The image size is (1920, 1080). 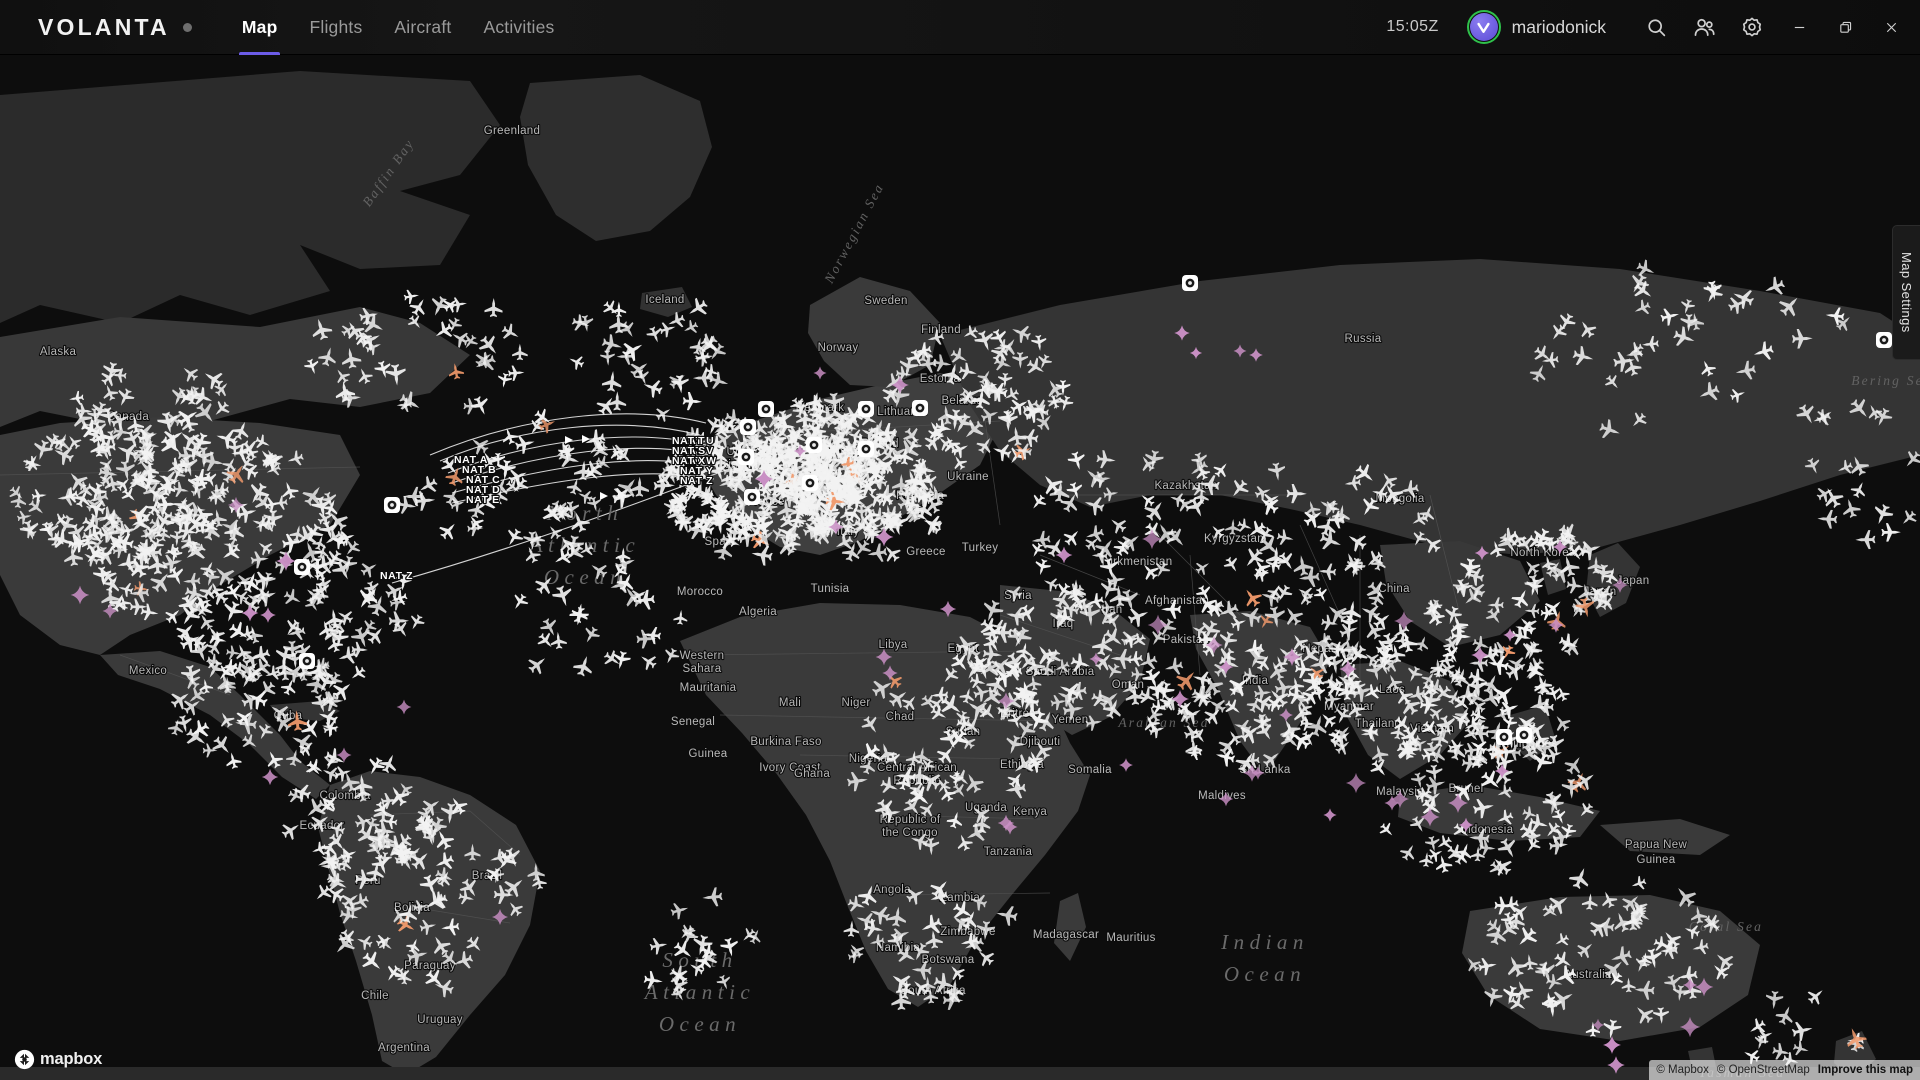 I want to click on nav-tab-map: Map, so click(x=260, y=27).